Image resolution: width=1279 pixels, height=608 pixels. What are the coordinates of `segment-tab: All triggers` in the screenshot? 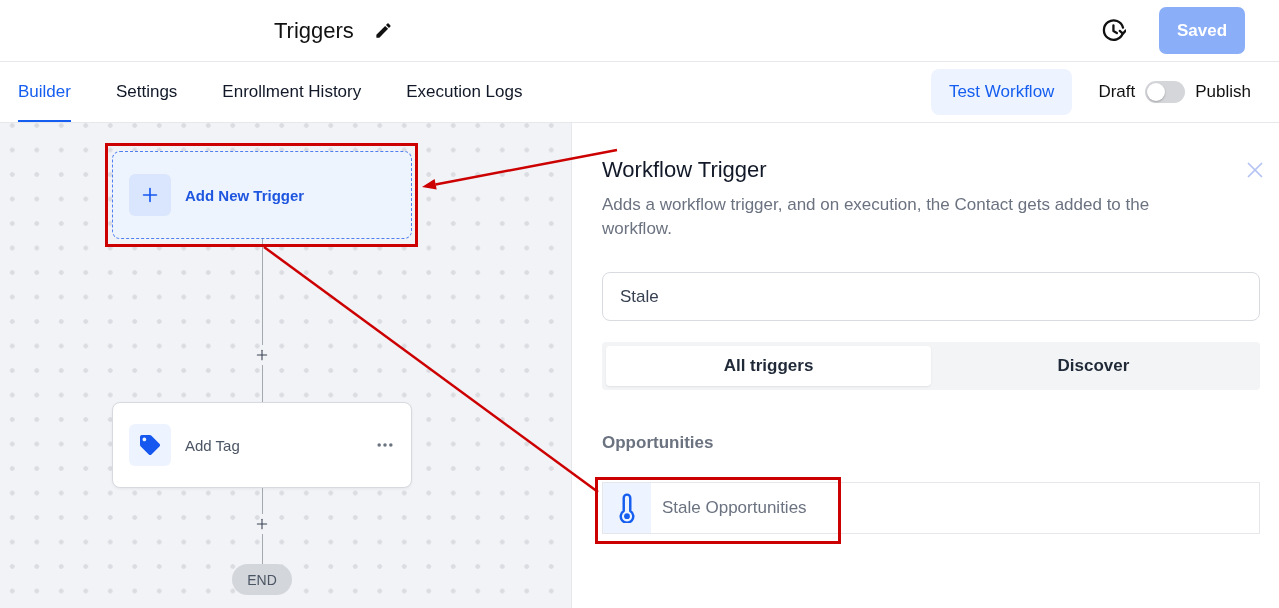 It's located at (768, 366).